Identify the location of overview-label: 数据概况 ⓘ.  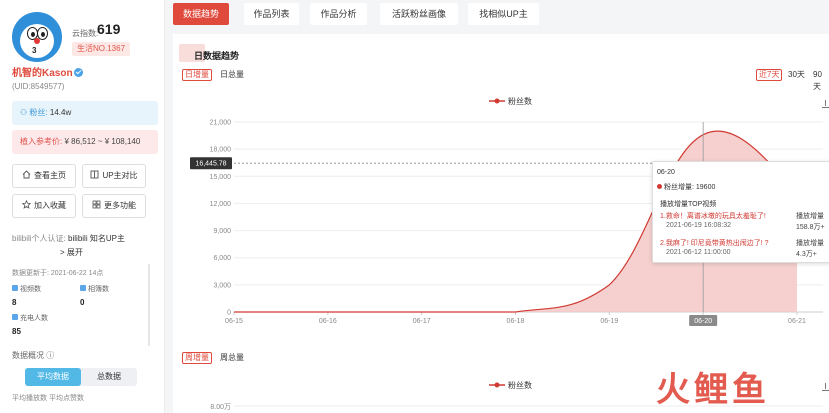
(33, 355).